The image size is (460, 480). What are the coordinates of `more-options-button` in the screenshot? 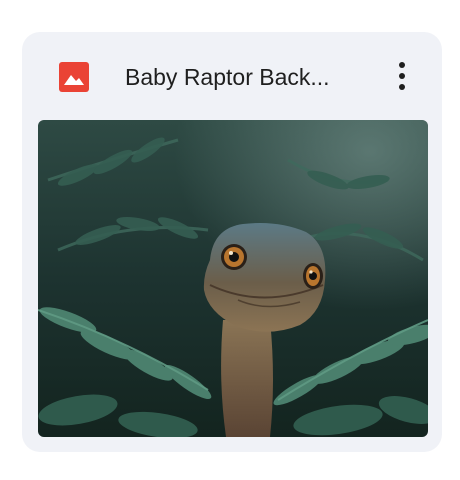 It's located at (402, 76).